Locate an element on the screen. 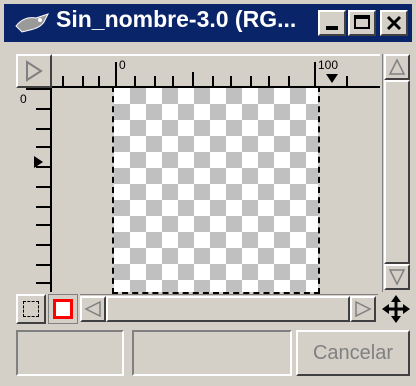 This screenshot has width=416, height=386. close-button is located at coordinates (394, 23).